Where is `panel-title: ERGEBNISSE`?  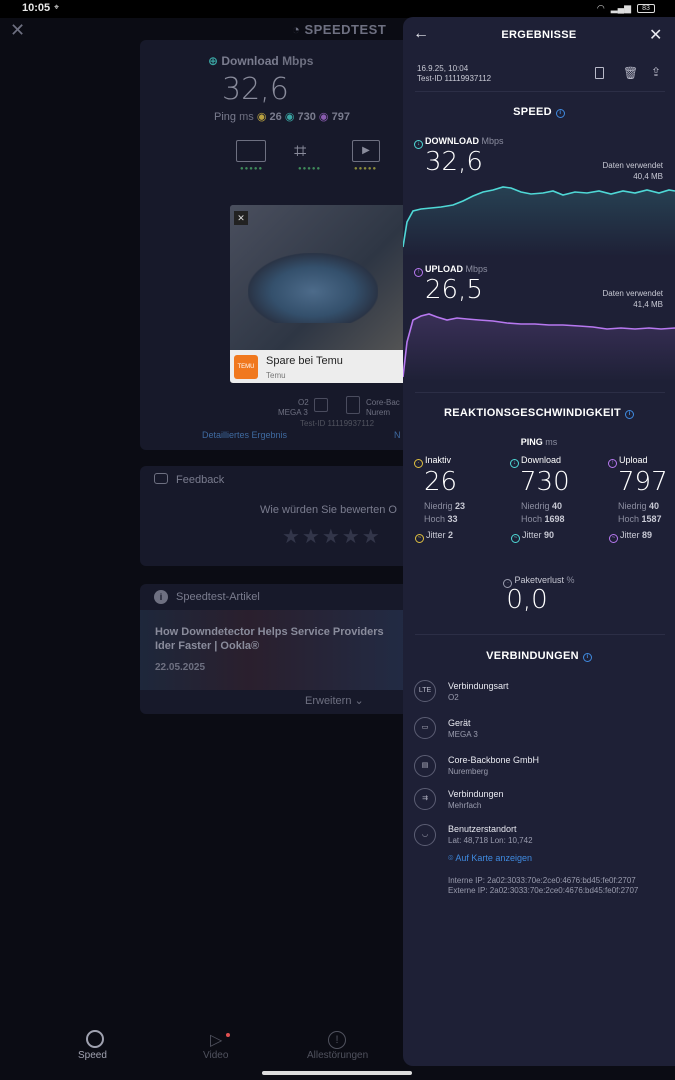 panel-title: ERGEBNISSE is located at coordinates (539, 35).